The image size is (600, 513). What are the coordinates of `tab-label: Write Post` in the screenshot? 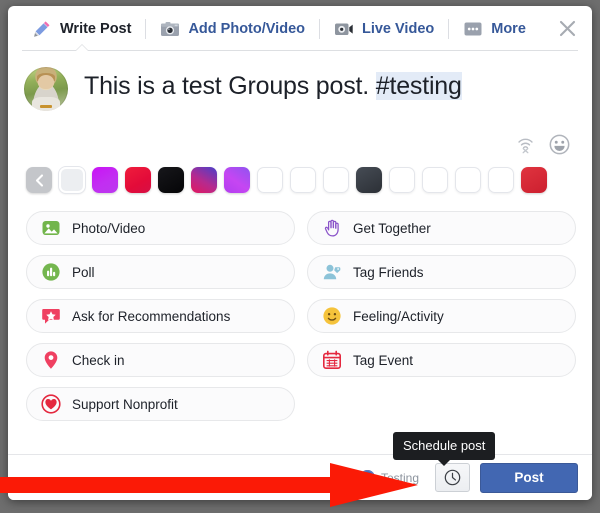 It's located at (96, 28).